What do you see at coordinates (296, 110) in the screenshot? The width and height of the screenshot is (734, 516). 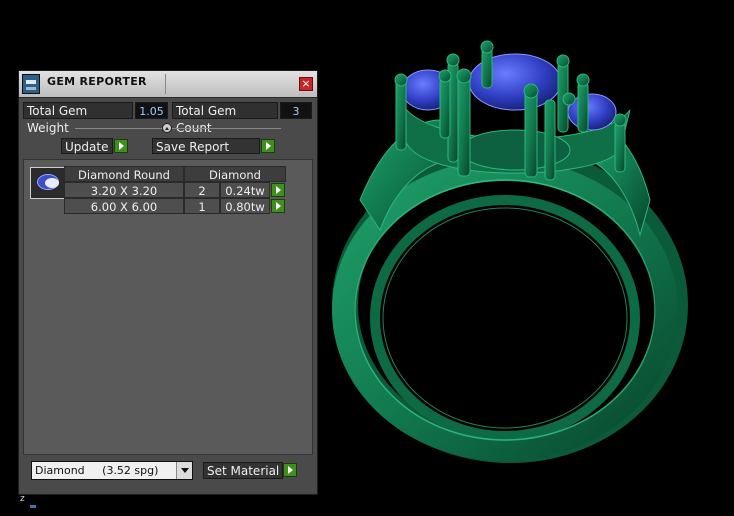 I see `total-gem-count-value: 3` at bounding box center [296, 110].